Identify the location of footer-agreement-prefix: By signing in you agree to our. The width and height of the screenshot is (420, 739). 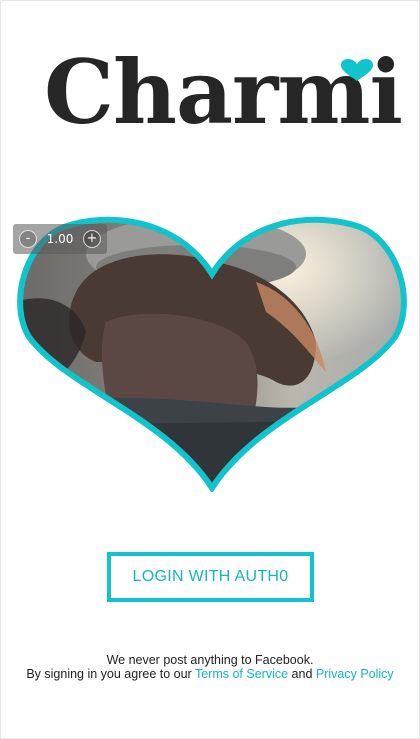
(110, 674).